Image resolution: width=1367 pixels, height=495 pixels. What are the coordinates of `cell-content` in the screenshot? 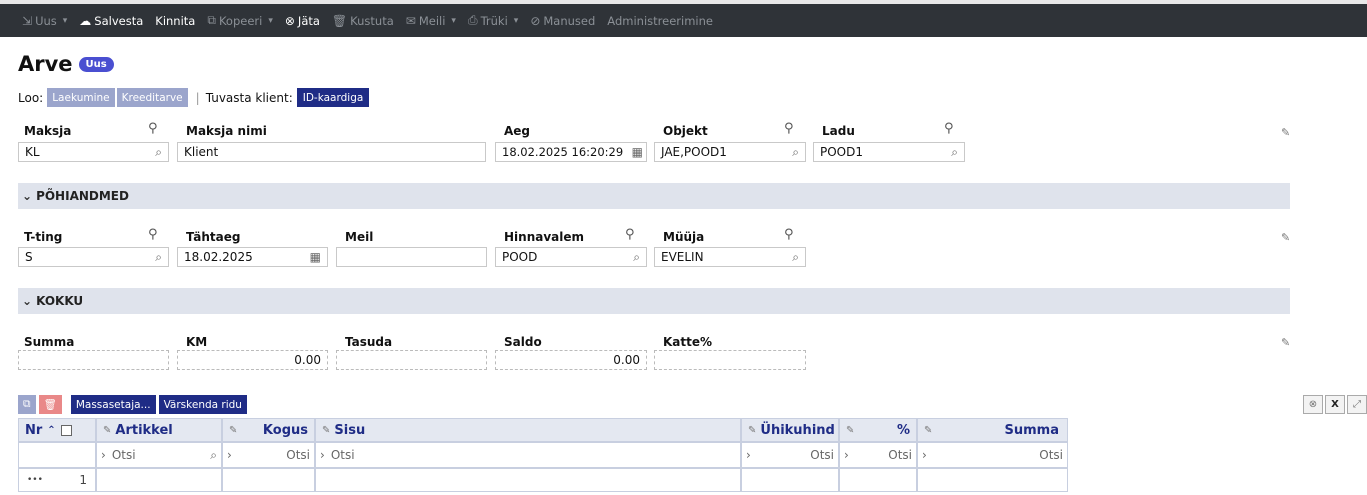 It's located at (528, 480).